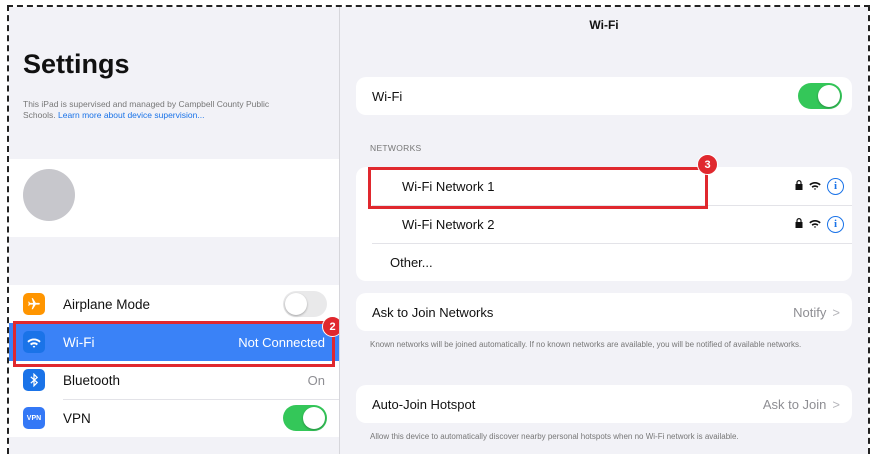  Describe the element at coordinates (174, 198) in the screenshot. I see `profile-row` at that location.